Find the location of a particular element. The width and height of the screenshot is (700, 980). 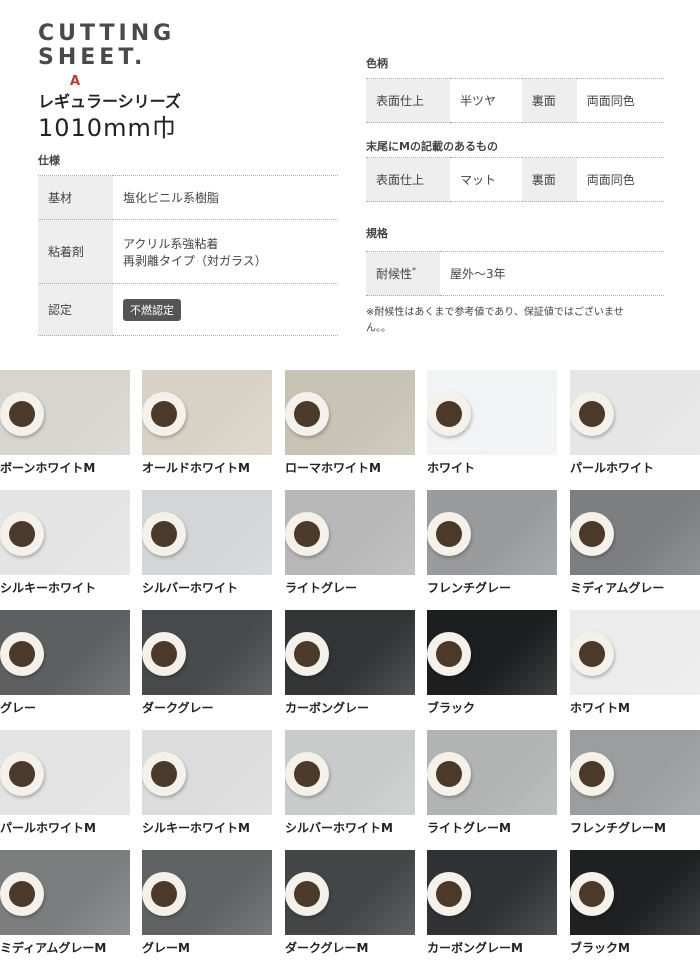

color-swatch: ホワイトM is located at coordinates (635, 663).